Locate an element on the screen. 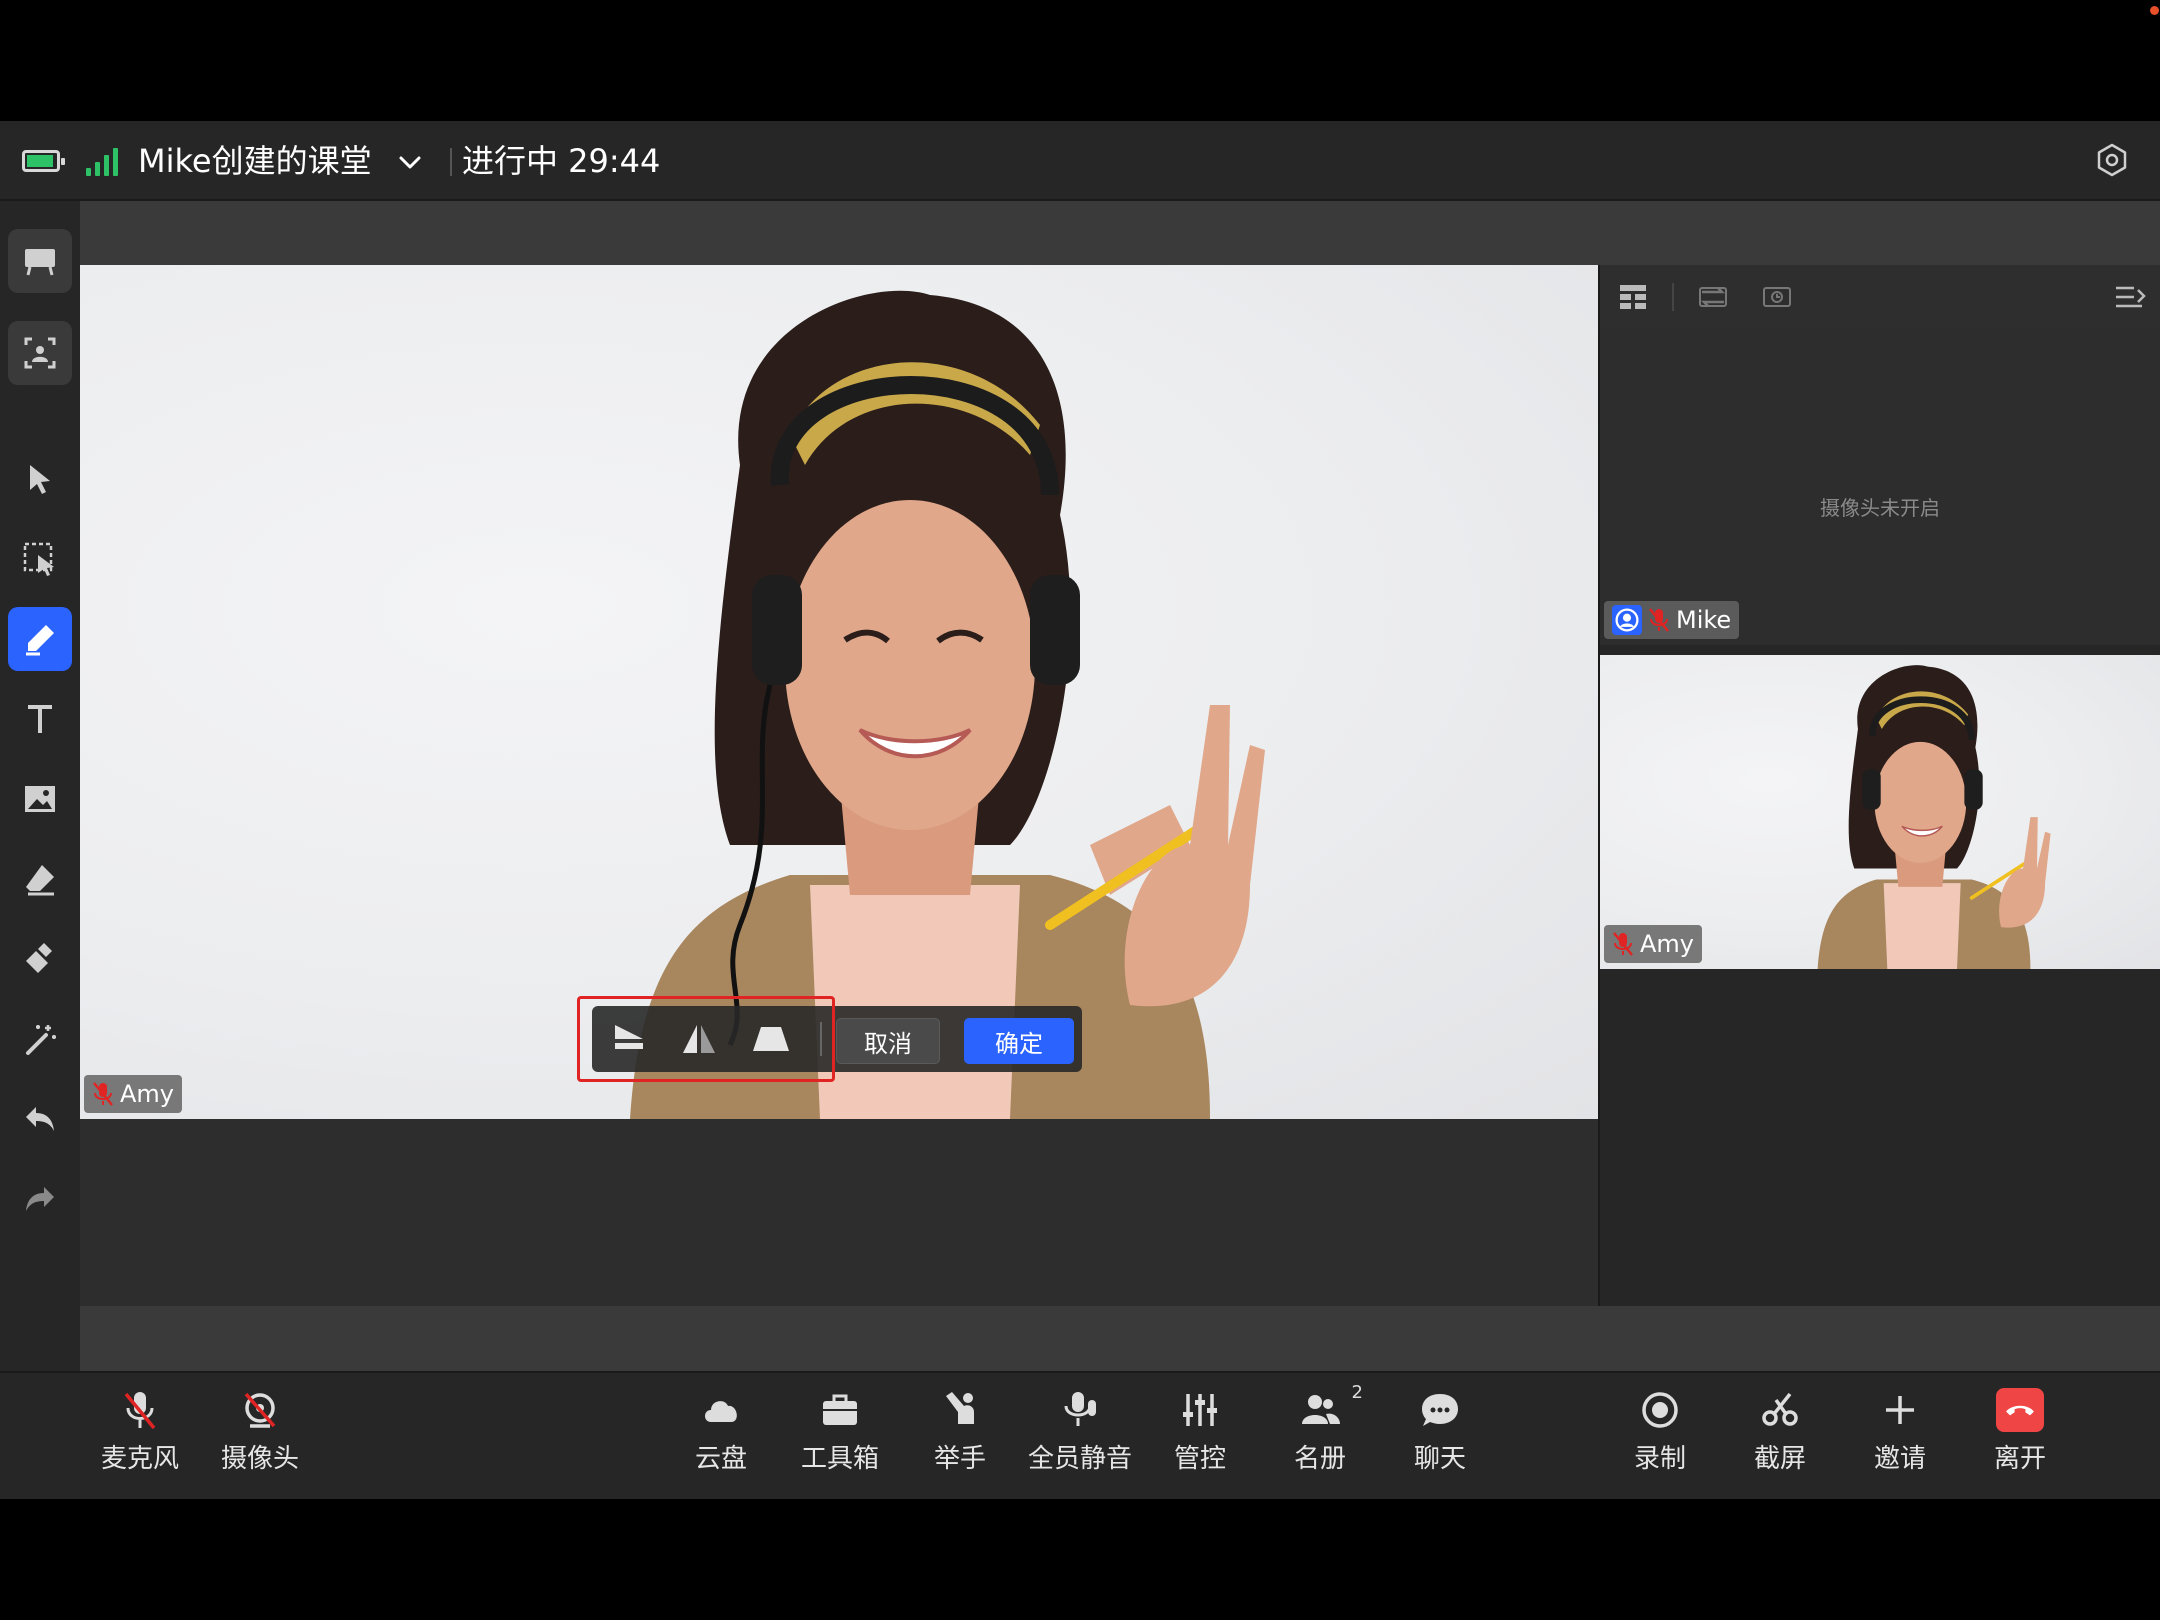  portrait-frame-icon is located at coordinates (40, 353).